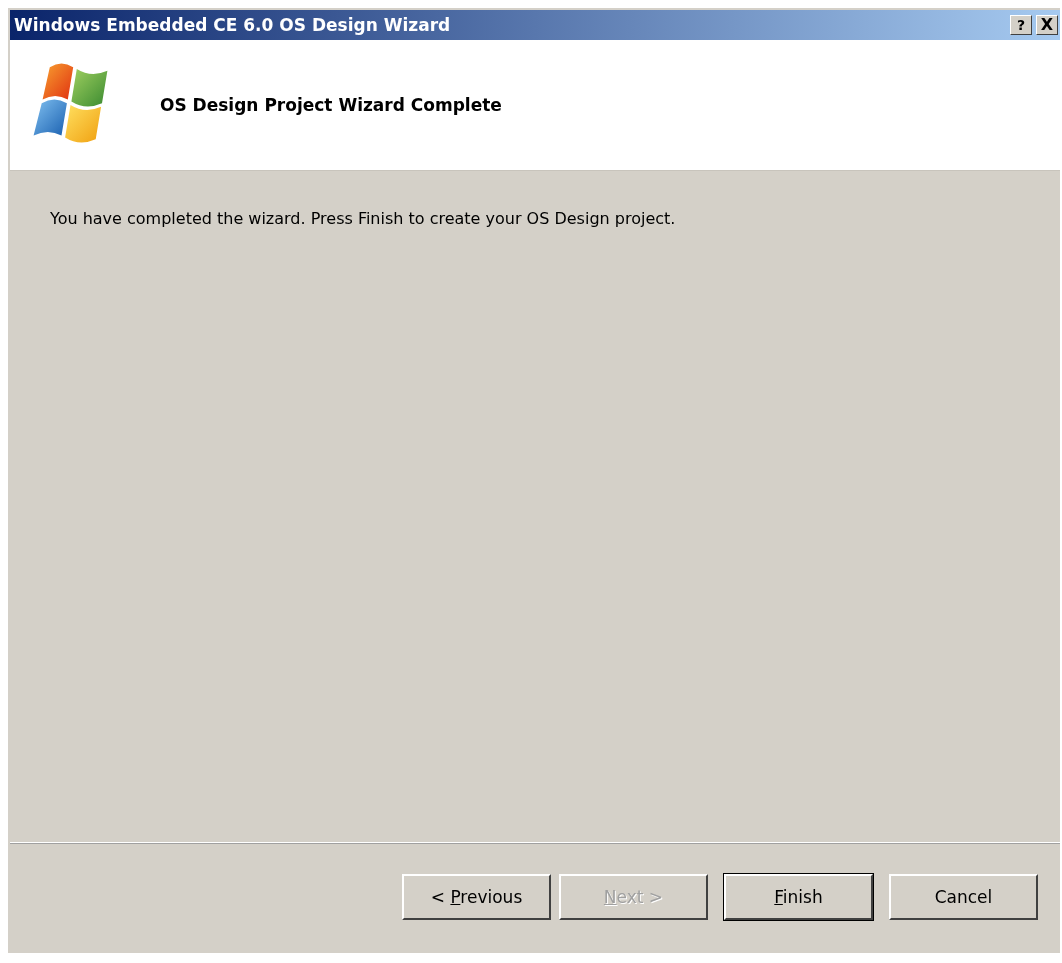  Describe the element at coordinates (798, 897) in the screenshot. I see `default-button: Finish` at that location.